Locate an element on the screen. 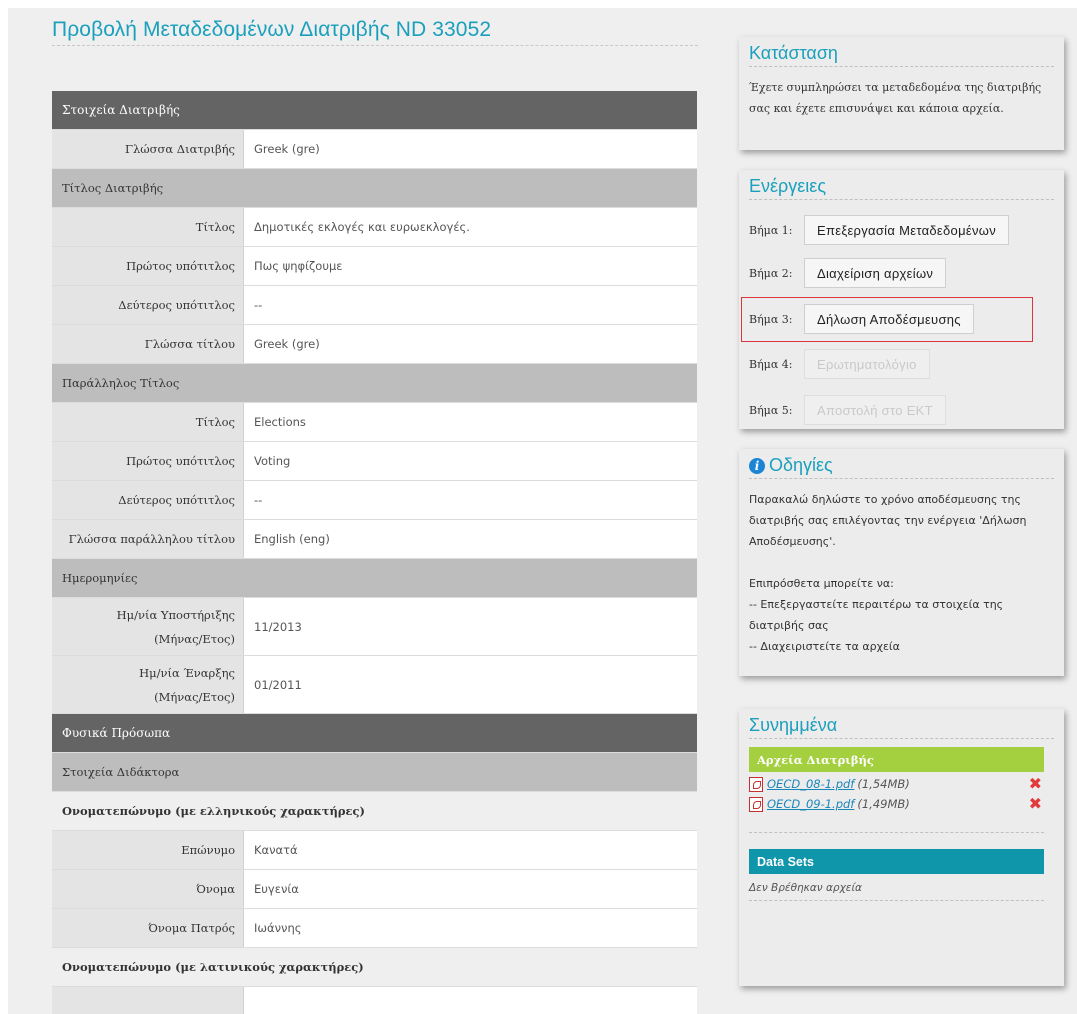  file-size: (1,49MB) is located at coordinates (883, 804).